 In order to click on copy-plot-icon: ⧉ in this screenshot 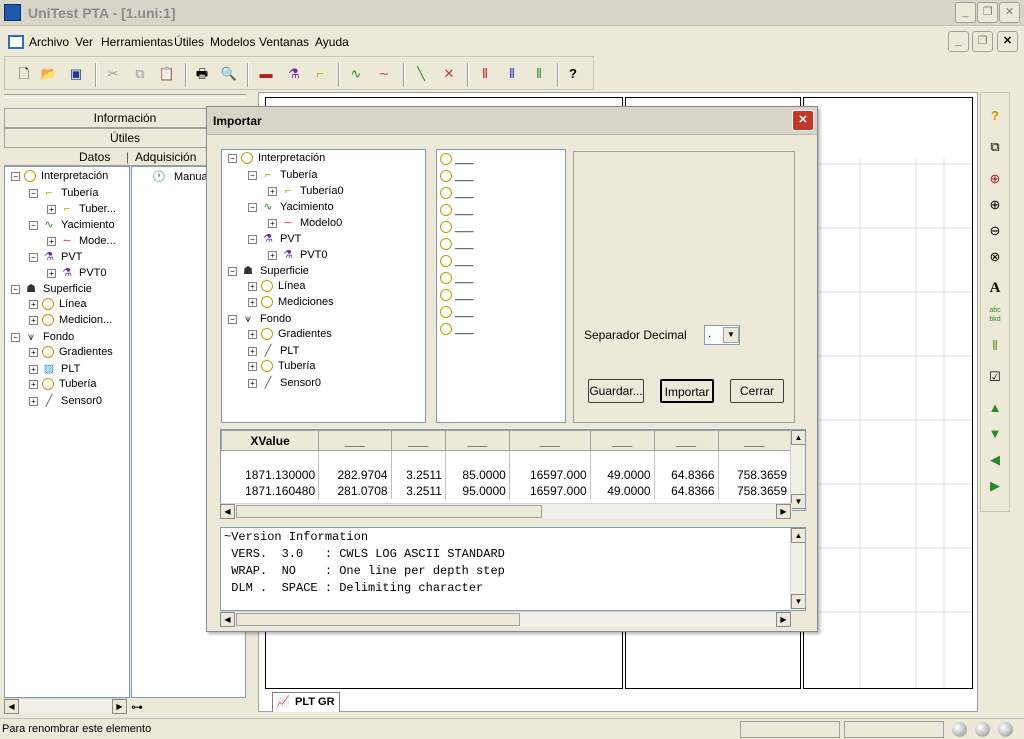, I will do `click(995, 147)`.